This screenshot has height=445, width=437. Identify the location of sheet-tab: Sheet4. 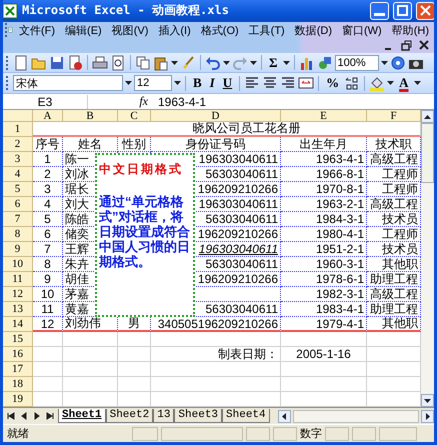
(246, 416).